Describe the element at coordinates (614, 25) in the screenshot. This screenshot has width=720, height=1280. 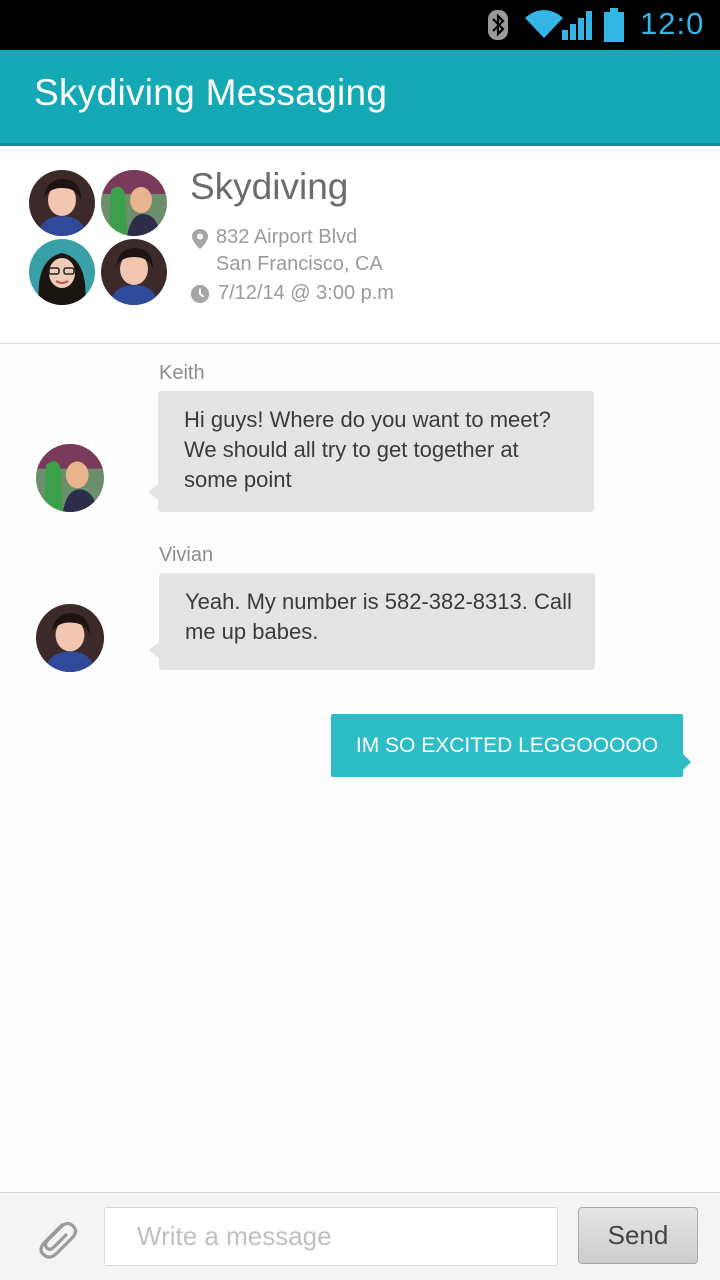
I see `battery-icon` at that location.